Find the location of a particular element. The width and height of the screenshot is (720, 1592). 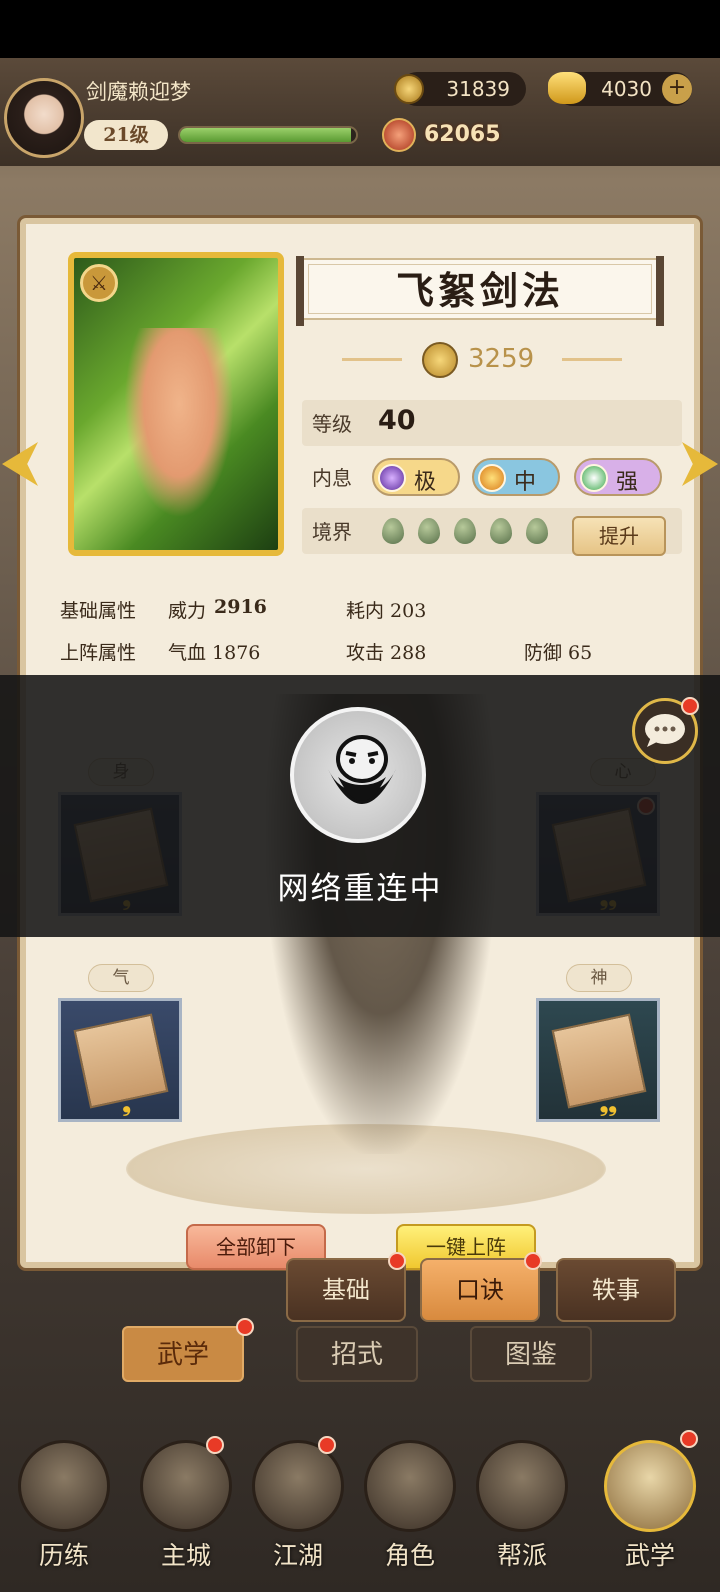

add-gold-icon: + is located at coordinates (677, 89).